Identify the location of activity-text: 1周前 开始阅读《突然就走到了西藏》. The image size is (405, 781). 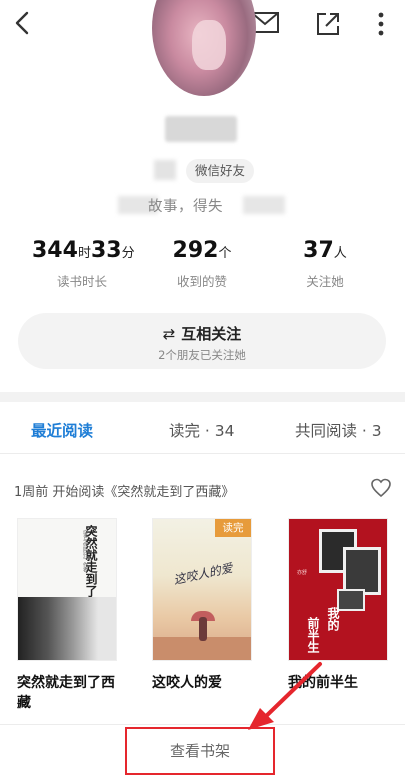
(124, 492).